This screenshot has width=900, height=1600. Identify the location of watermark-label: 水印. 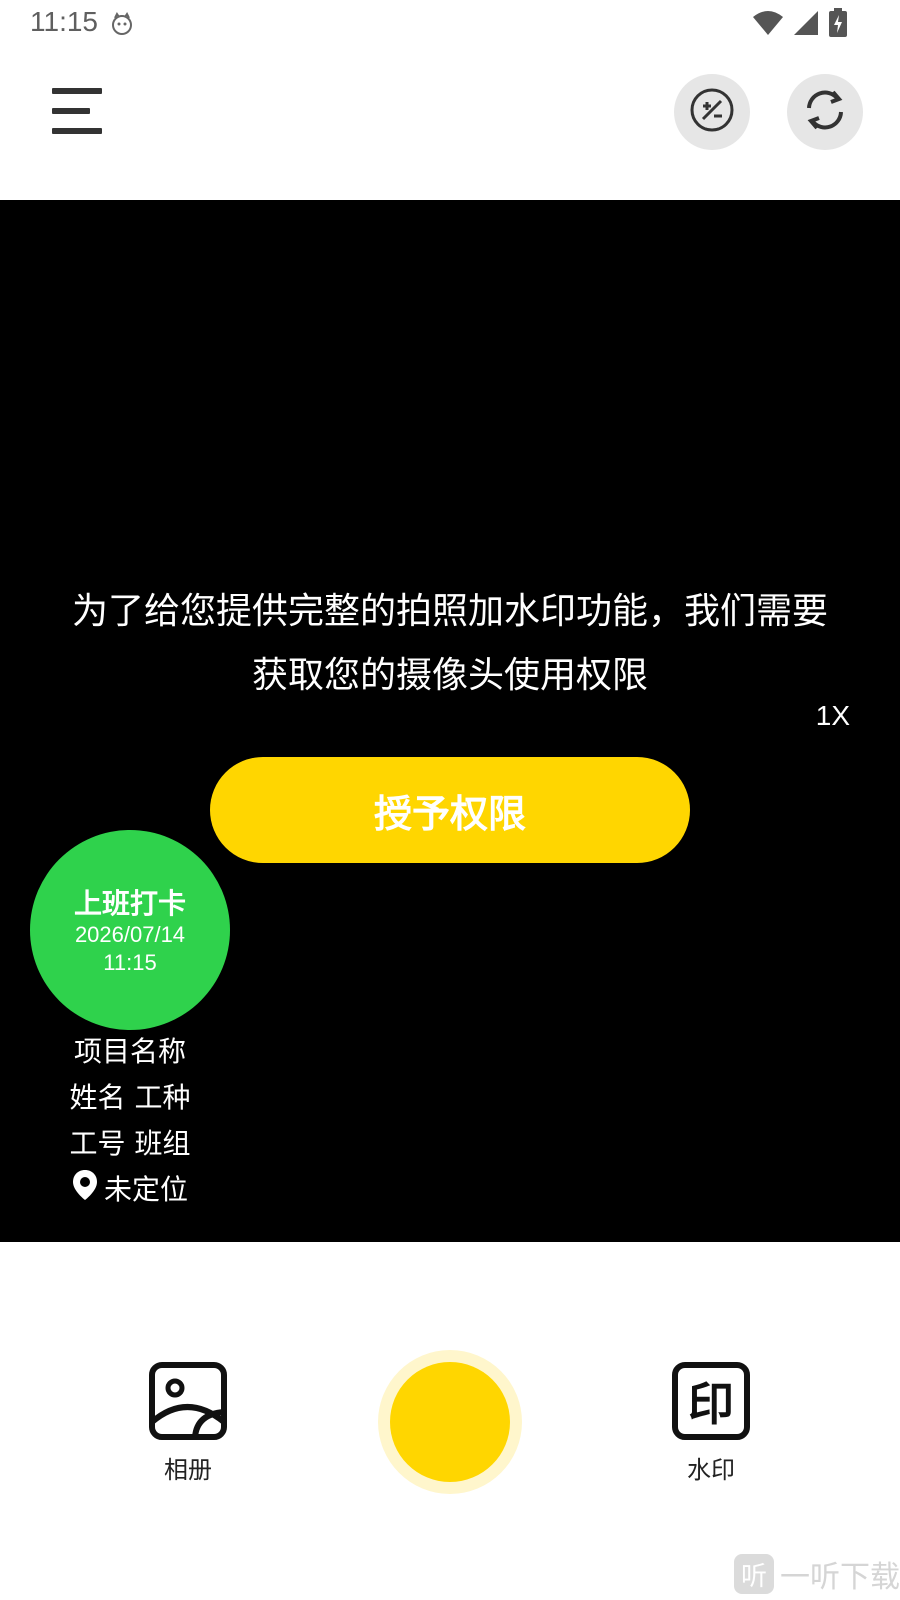
(711, 1467).